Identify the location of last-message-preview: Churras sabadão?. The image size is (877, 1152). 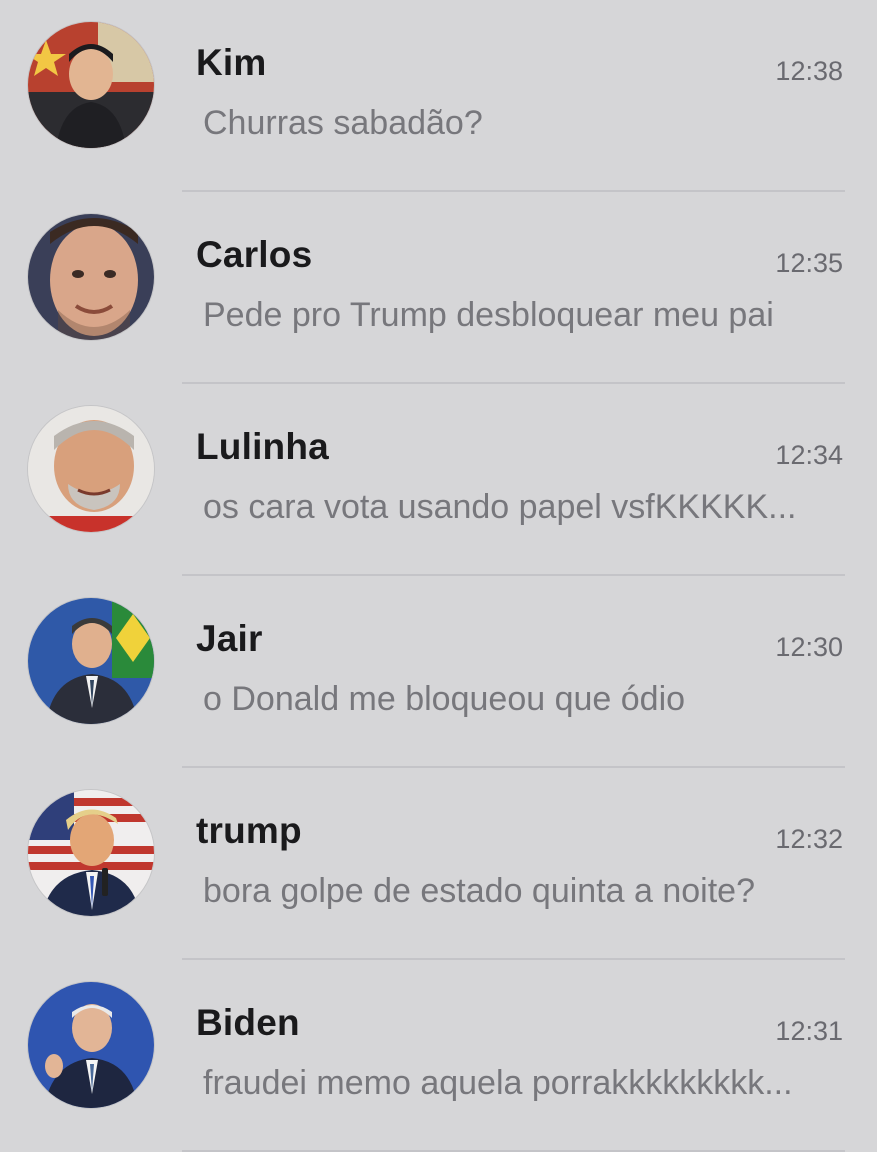
(343, 123).